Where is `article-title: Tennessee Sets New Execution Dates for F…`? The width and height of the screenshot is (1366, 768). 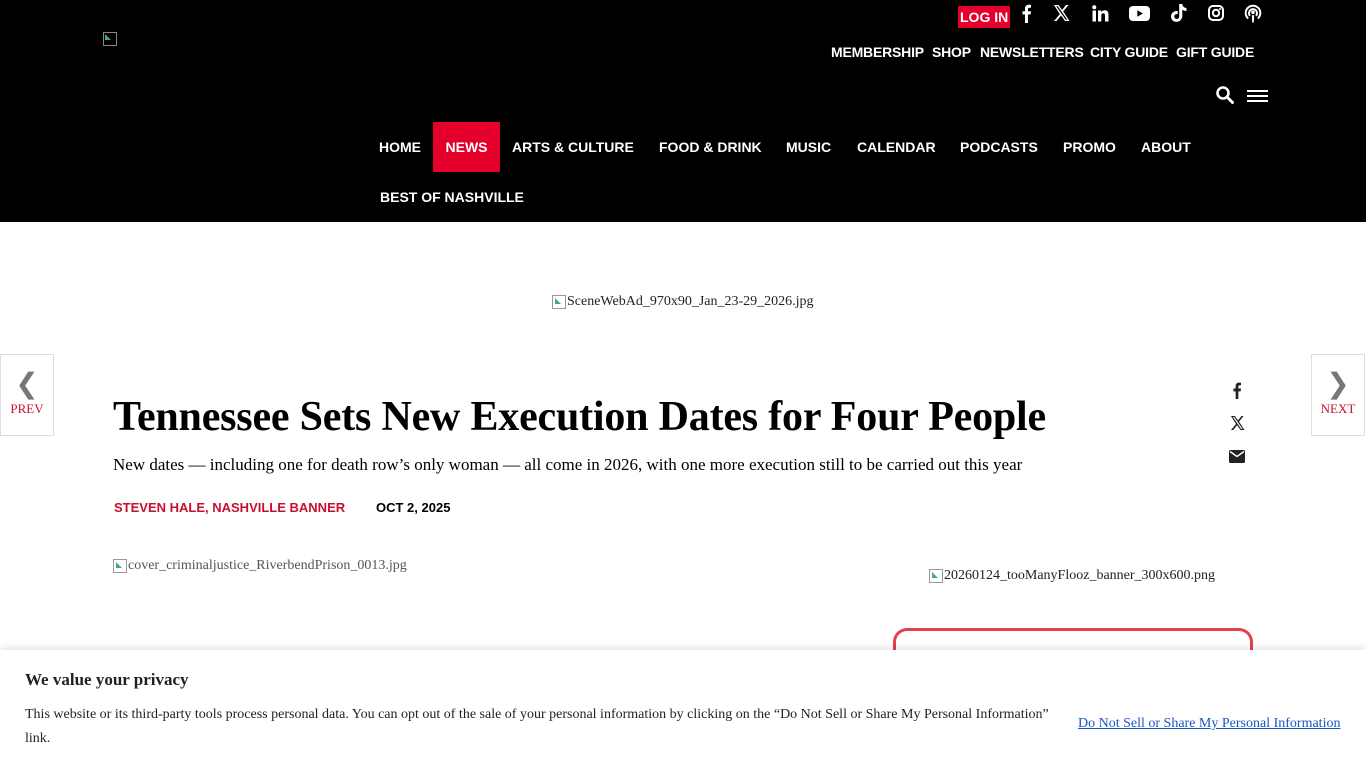 article-title: Tennessee Sets New Execution Dates for F… is located at coordinates (579, 417).